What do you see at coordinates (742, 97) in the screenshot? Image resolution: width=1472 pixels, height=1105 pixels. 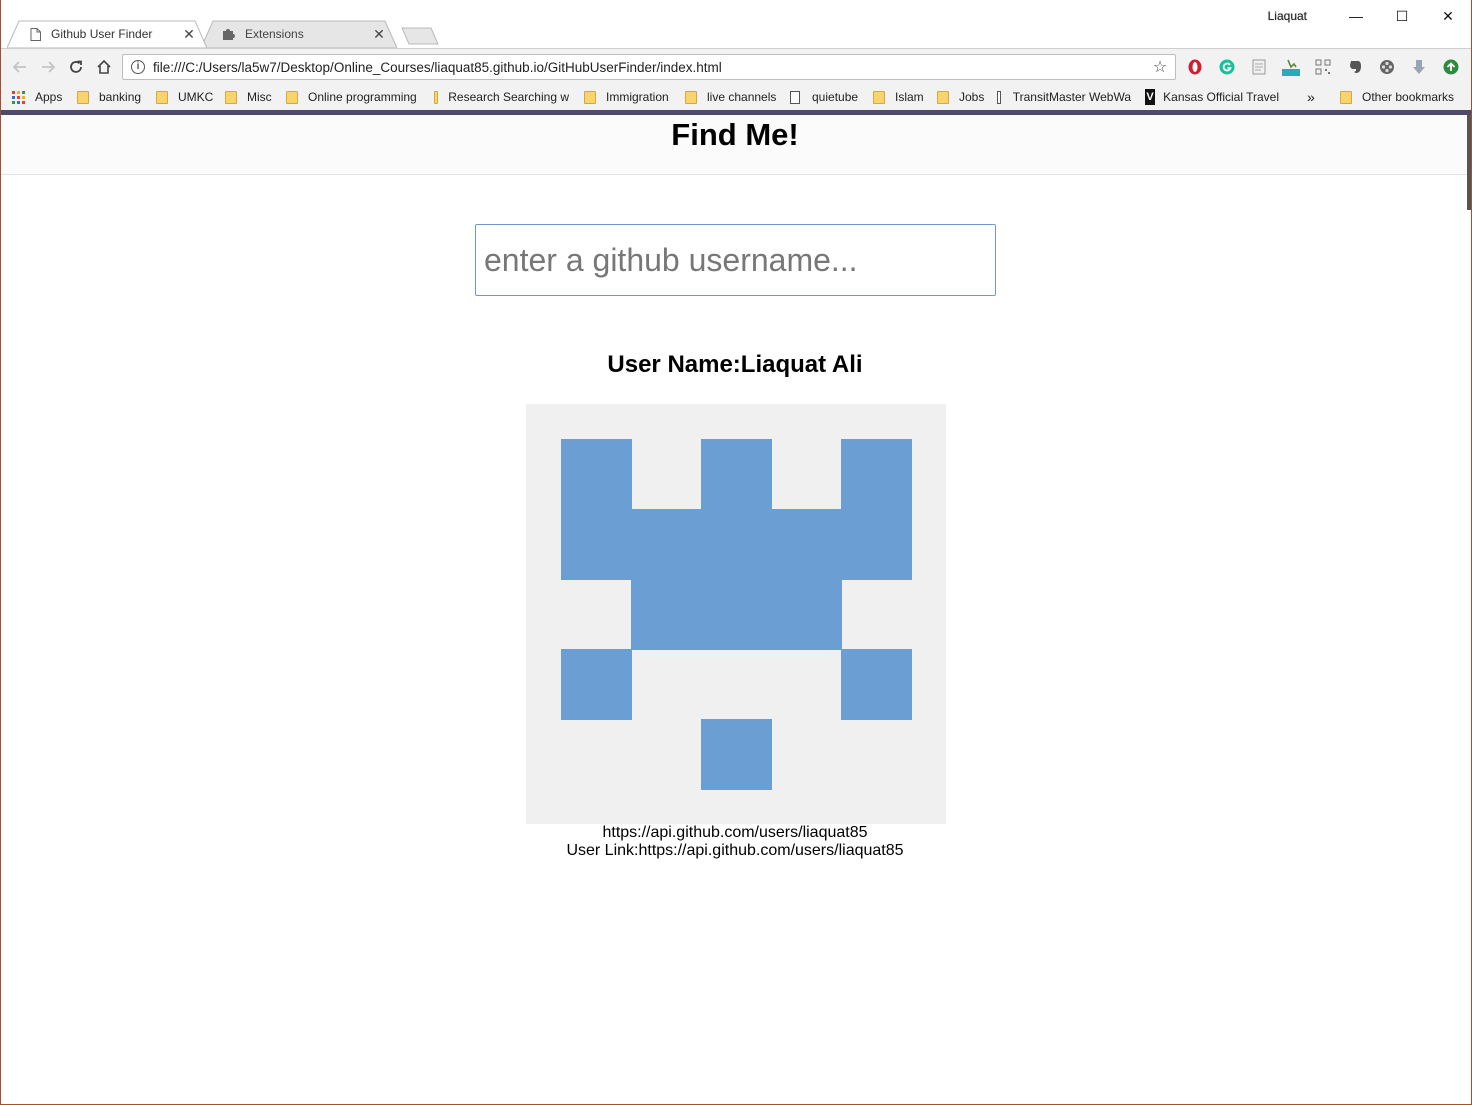 I see `bookmark-label: live channels` at bounding box center [742, 97].